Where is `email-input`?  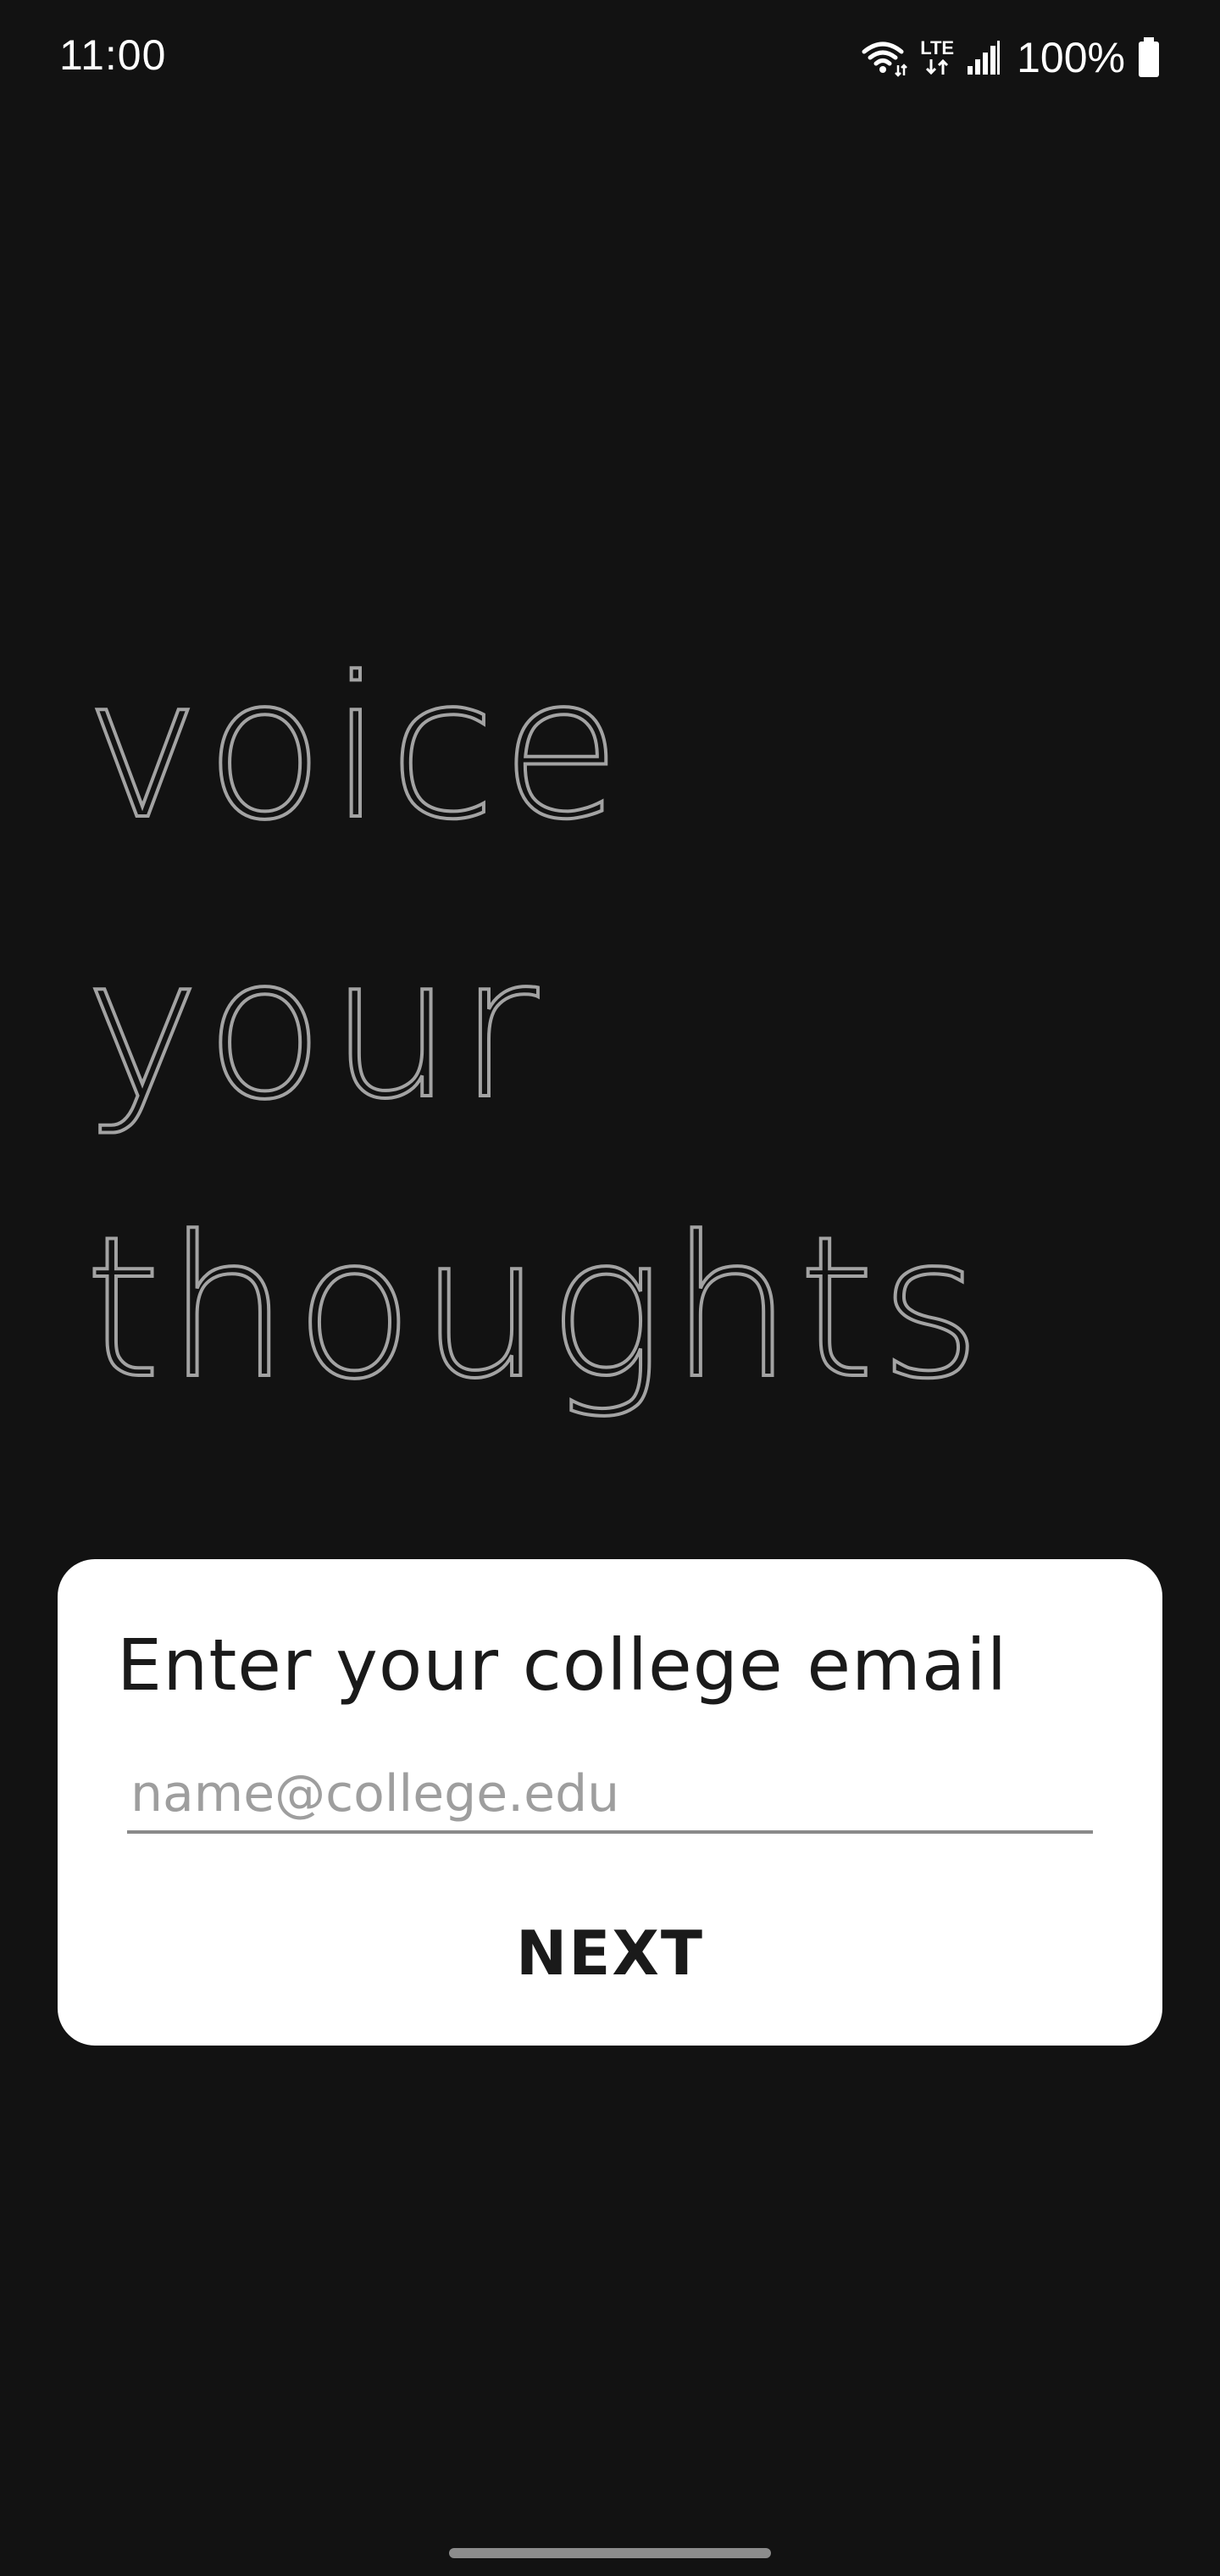 email-input is located at coordinates (610, 1795).